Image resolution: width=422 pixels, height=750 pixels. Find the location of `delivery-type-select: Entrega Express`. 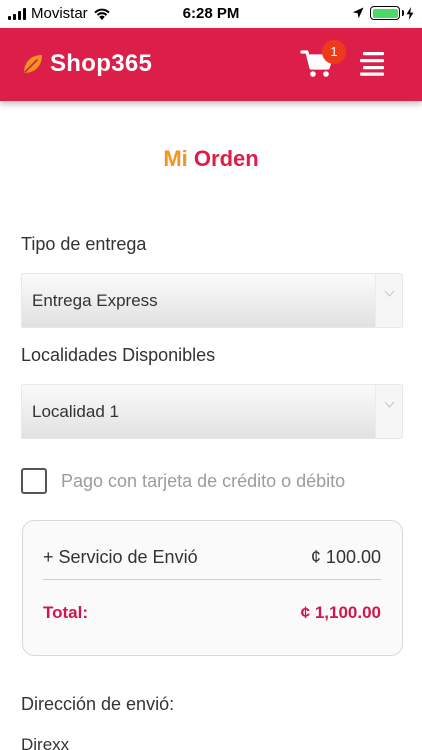

delivery-type-select: Entrega Express is located at coordinates (212, 300).